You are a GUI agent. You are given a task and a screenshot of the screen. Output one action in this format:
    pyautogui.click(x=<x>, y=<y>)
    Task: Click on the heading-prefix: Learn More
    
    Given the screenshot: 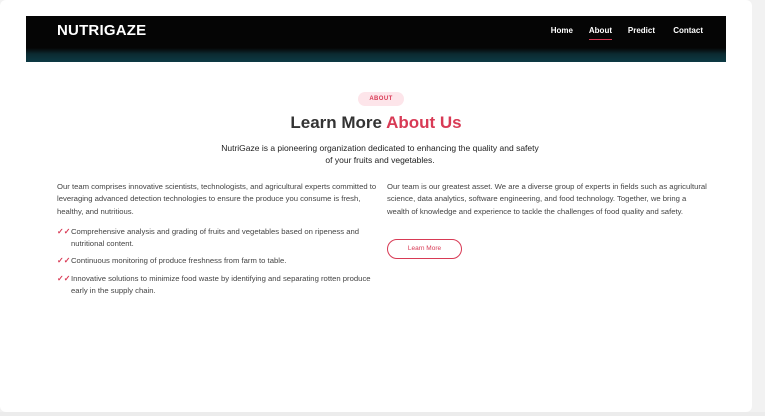 What is the action you would take?
    pyautogui.click(x=338, y=122)
    